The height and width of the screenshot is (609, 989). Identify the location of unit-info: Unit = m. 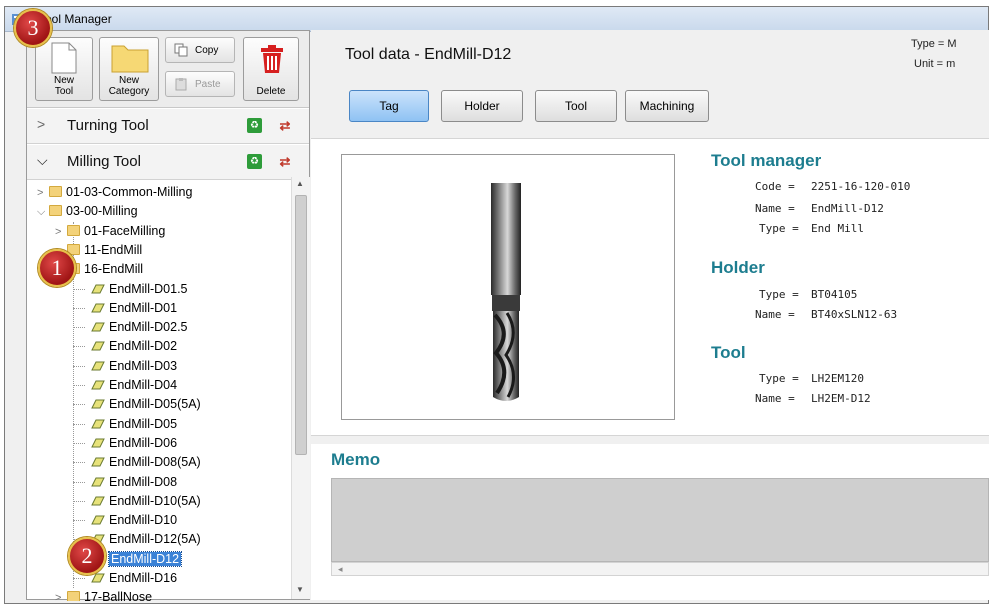
(935, 64).